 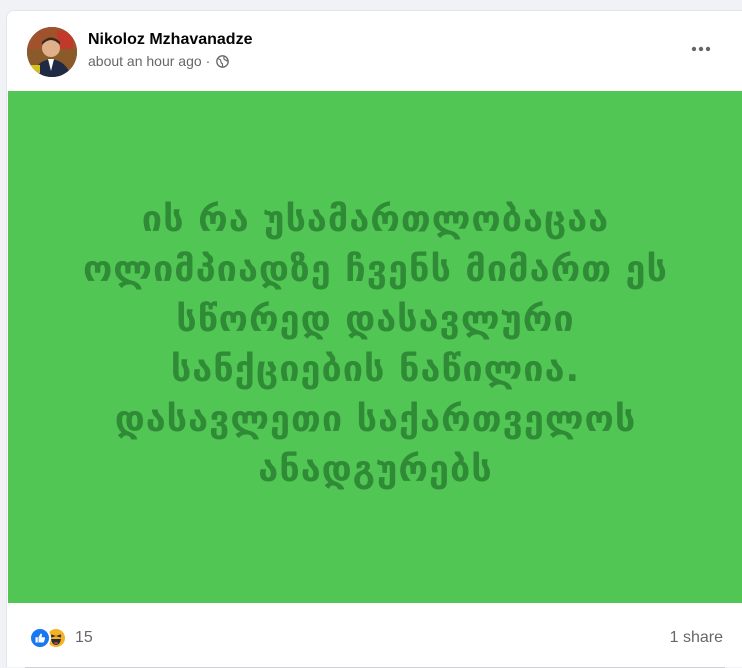 I want to click on post-footer: 15 1 share, so click(x=374, y=635).